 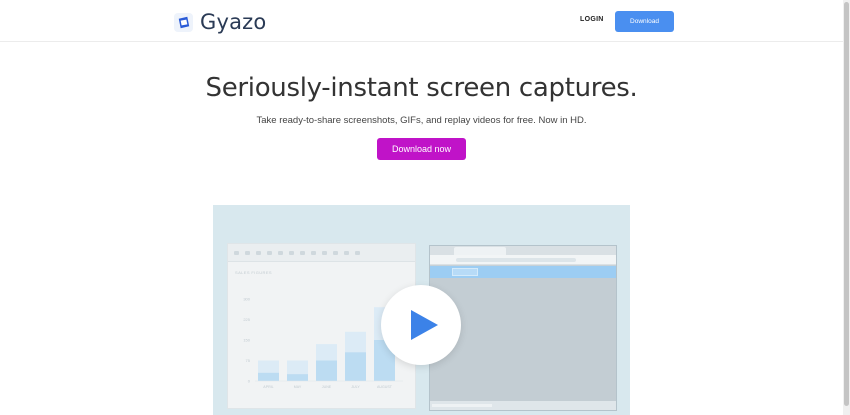 I want to click on x-tick-label: APRIL, so click(x=268, y=387).